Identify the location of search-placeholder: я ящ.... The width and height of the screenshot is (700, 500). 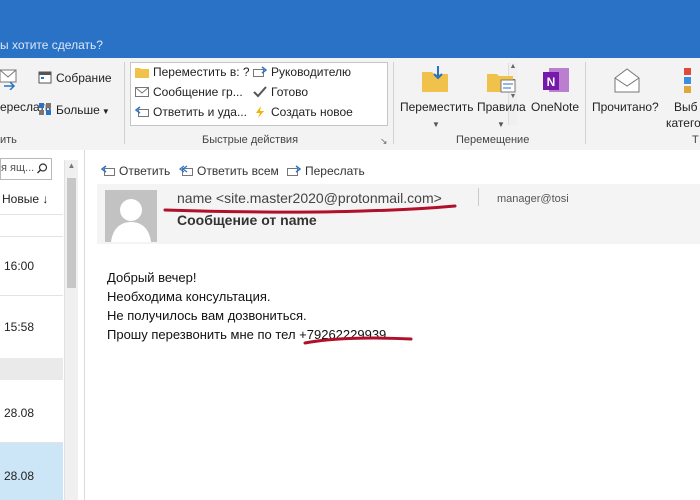
(17, 168).